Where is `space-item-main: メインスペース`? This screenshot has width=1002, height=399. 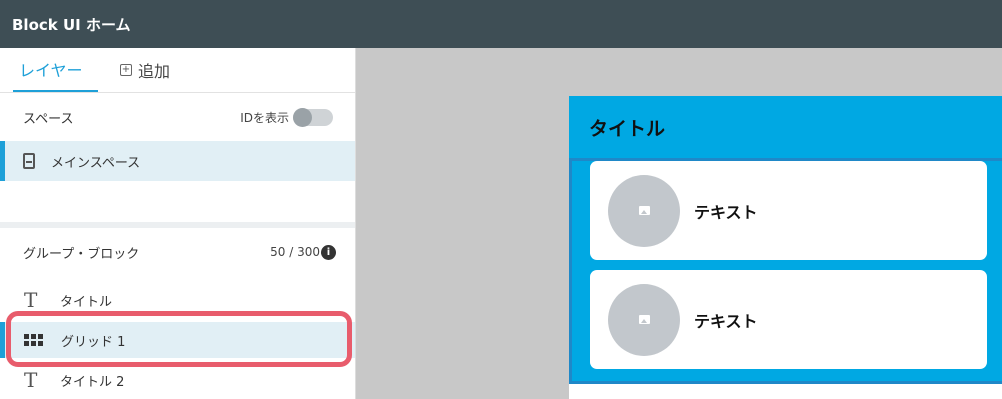 space-item-main: メインスペース is located at coordinates (177, 161).